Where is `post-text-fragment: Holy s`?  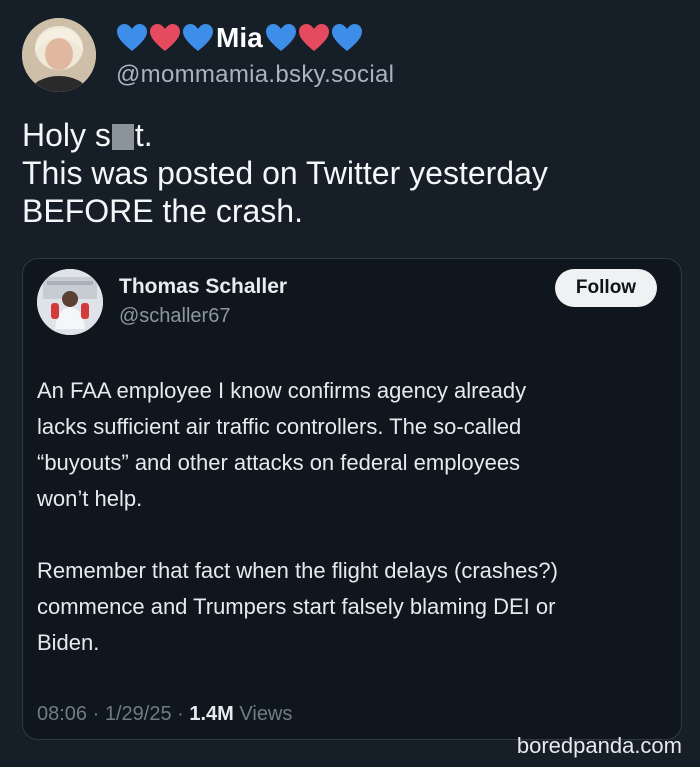
post-text-fragment: Holy s is located at coordinates (66, 135).